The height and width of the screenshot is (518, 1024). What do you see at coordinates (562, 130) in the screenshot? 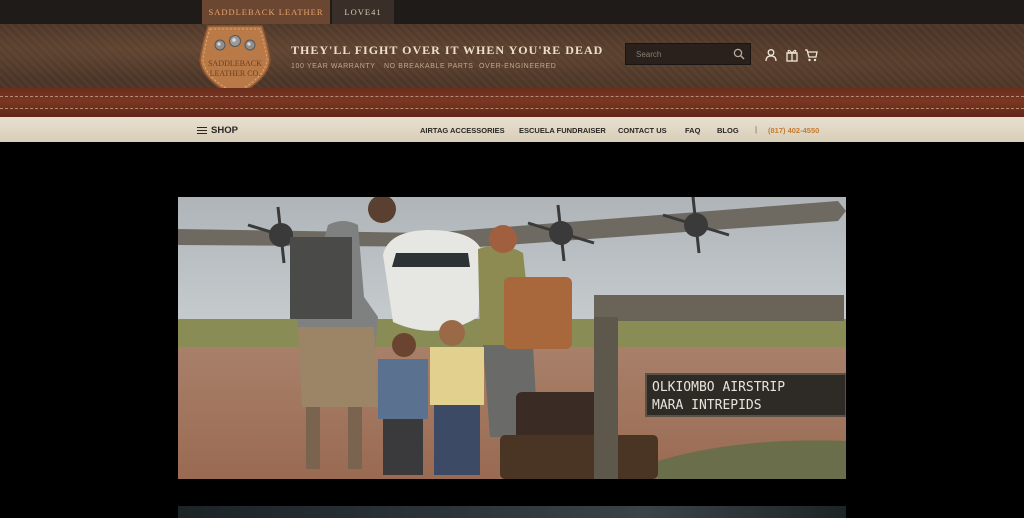
I see `nav-escuela-fundraiser: ESCUELA FUNDRAISER` at bounding box center [562, 130].